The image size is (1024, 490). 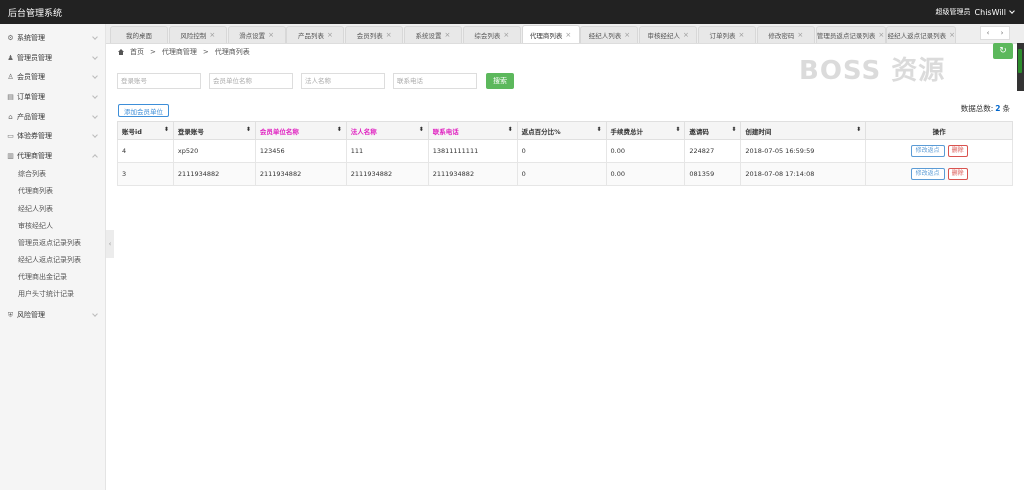 What do you see at coordinates (145, 174) in the screenshot?
I see `cell-id: 3` at bounding box center [145, 174].